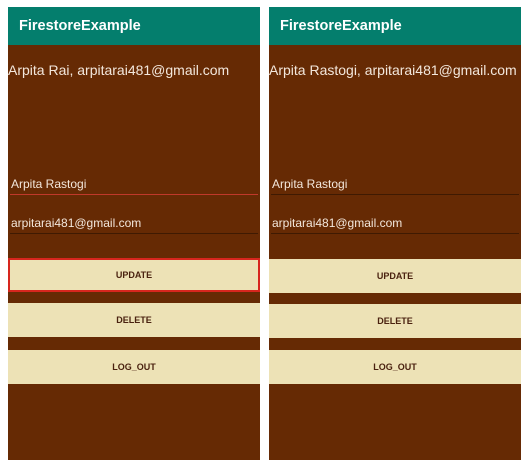 Image resolution: width=527 pixels, height=467 pixels. Describe the element at coordinates (393, 70) in the screenshot. I see `user-info-text: Arpita Rastogi, arpitarai481@gmail.com` at that location.